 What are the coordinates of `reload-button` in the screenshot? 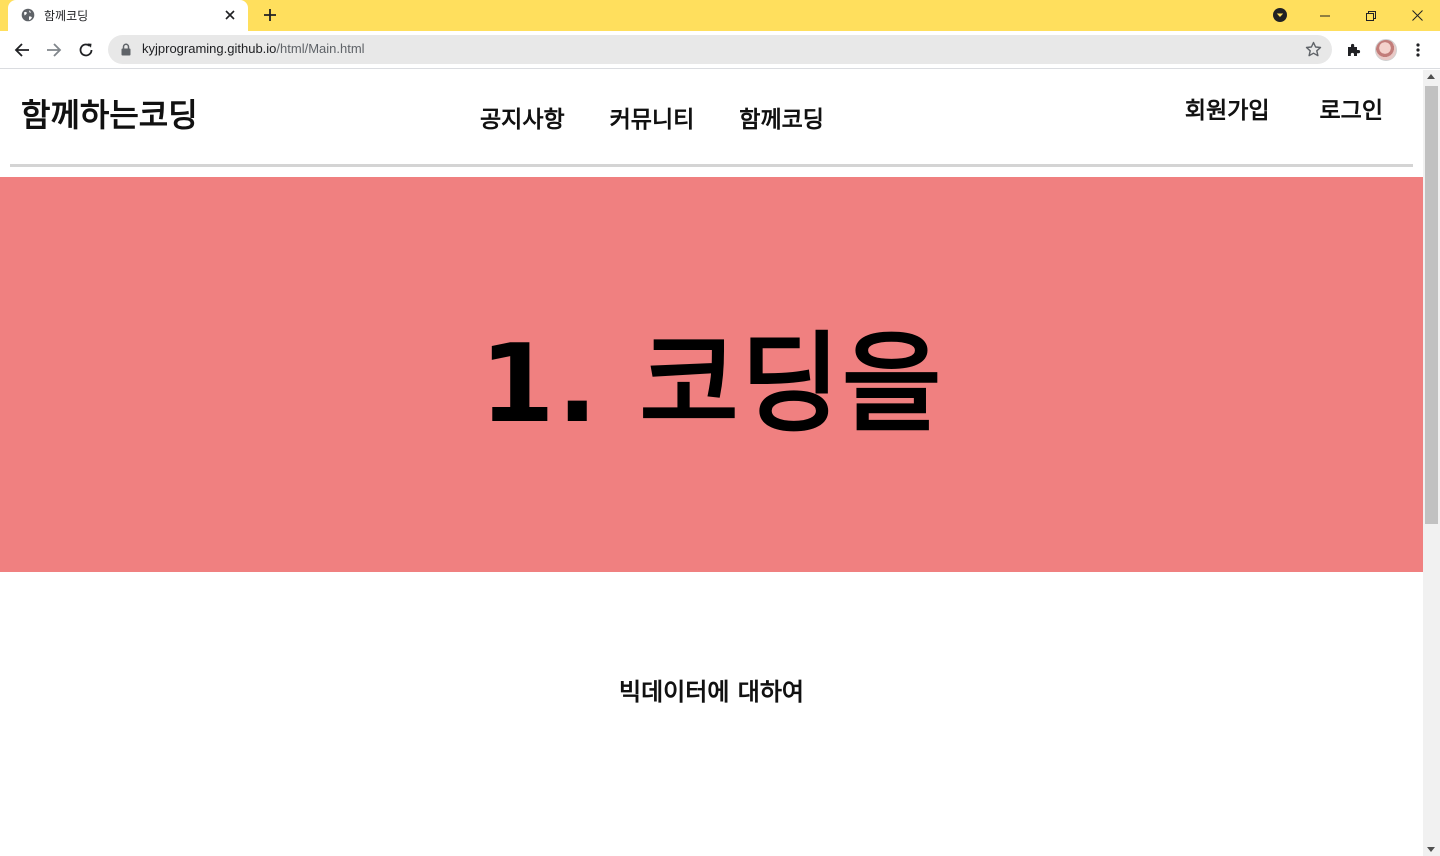 It's located at (86, 50).